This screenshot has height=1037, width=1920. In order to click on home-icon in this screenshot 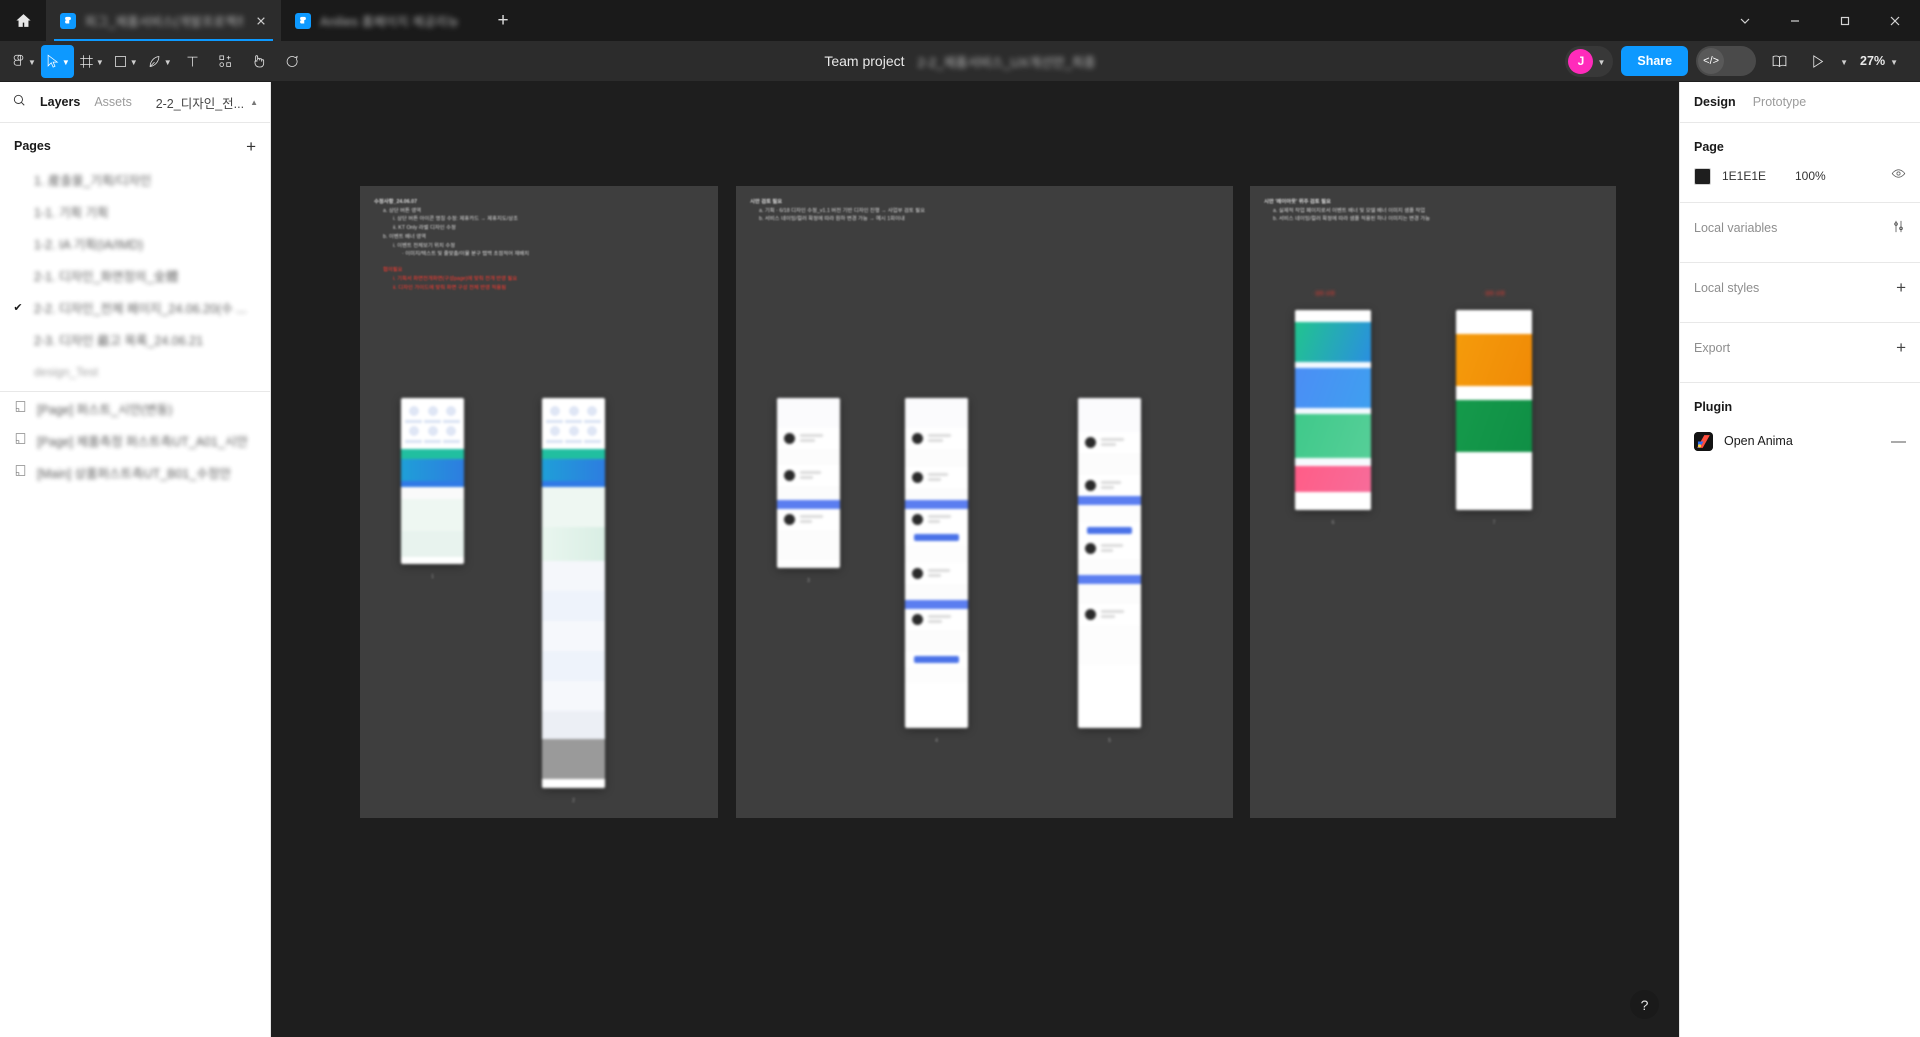, I will do `click(23, 20)`.